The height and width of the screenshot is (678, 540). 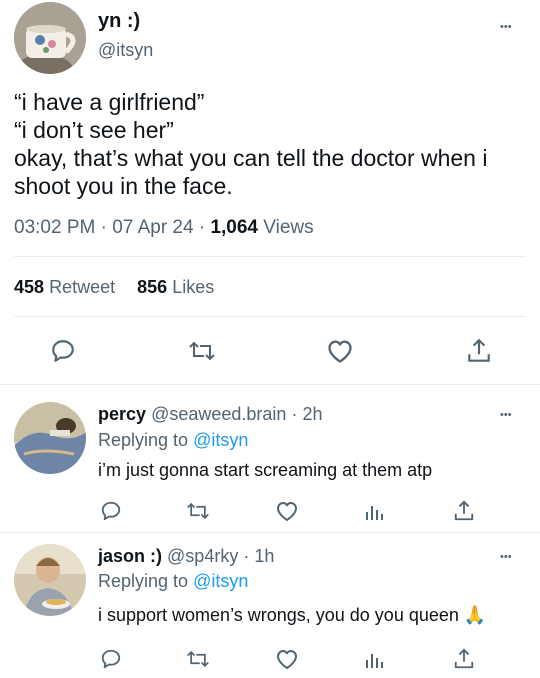 What do you see at coordinates (109, 102) in the screenshot?
I see `tweet-text-line: “i have a girlfriend”` at bounding box center [109, 102].